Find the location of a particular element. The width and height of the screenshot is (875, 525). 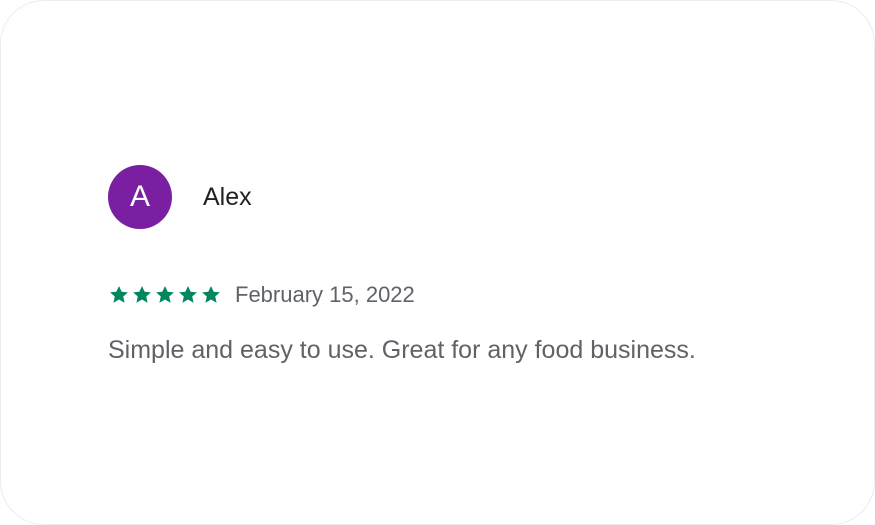

avatar: A is located at coordinates (140, 197).